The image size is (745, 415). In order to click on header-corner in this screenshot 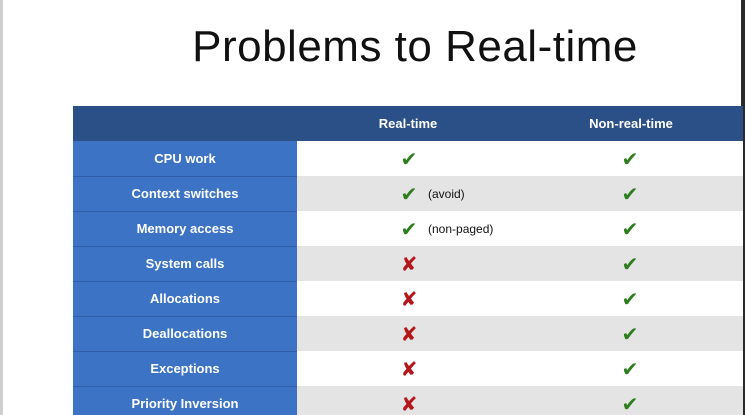, I will do `click(185, 123)`.